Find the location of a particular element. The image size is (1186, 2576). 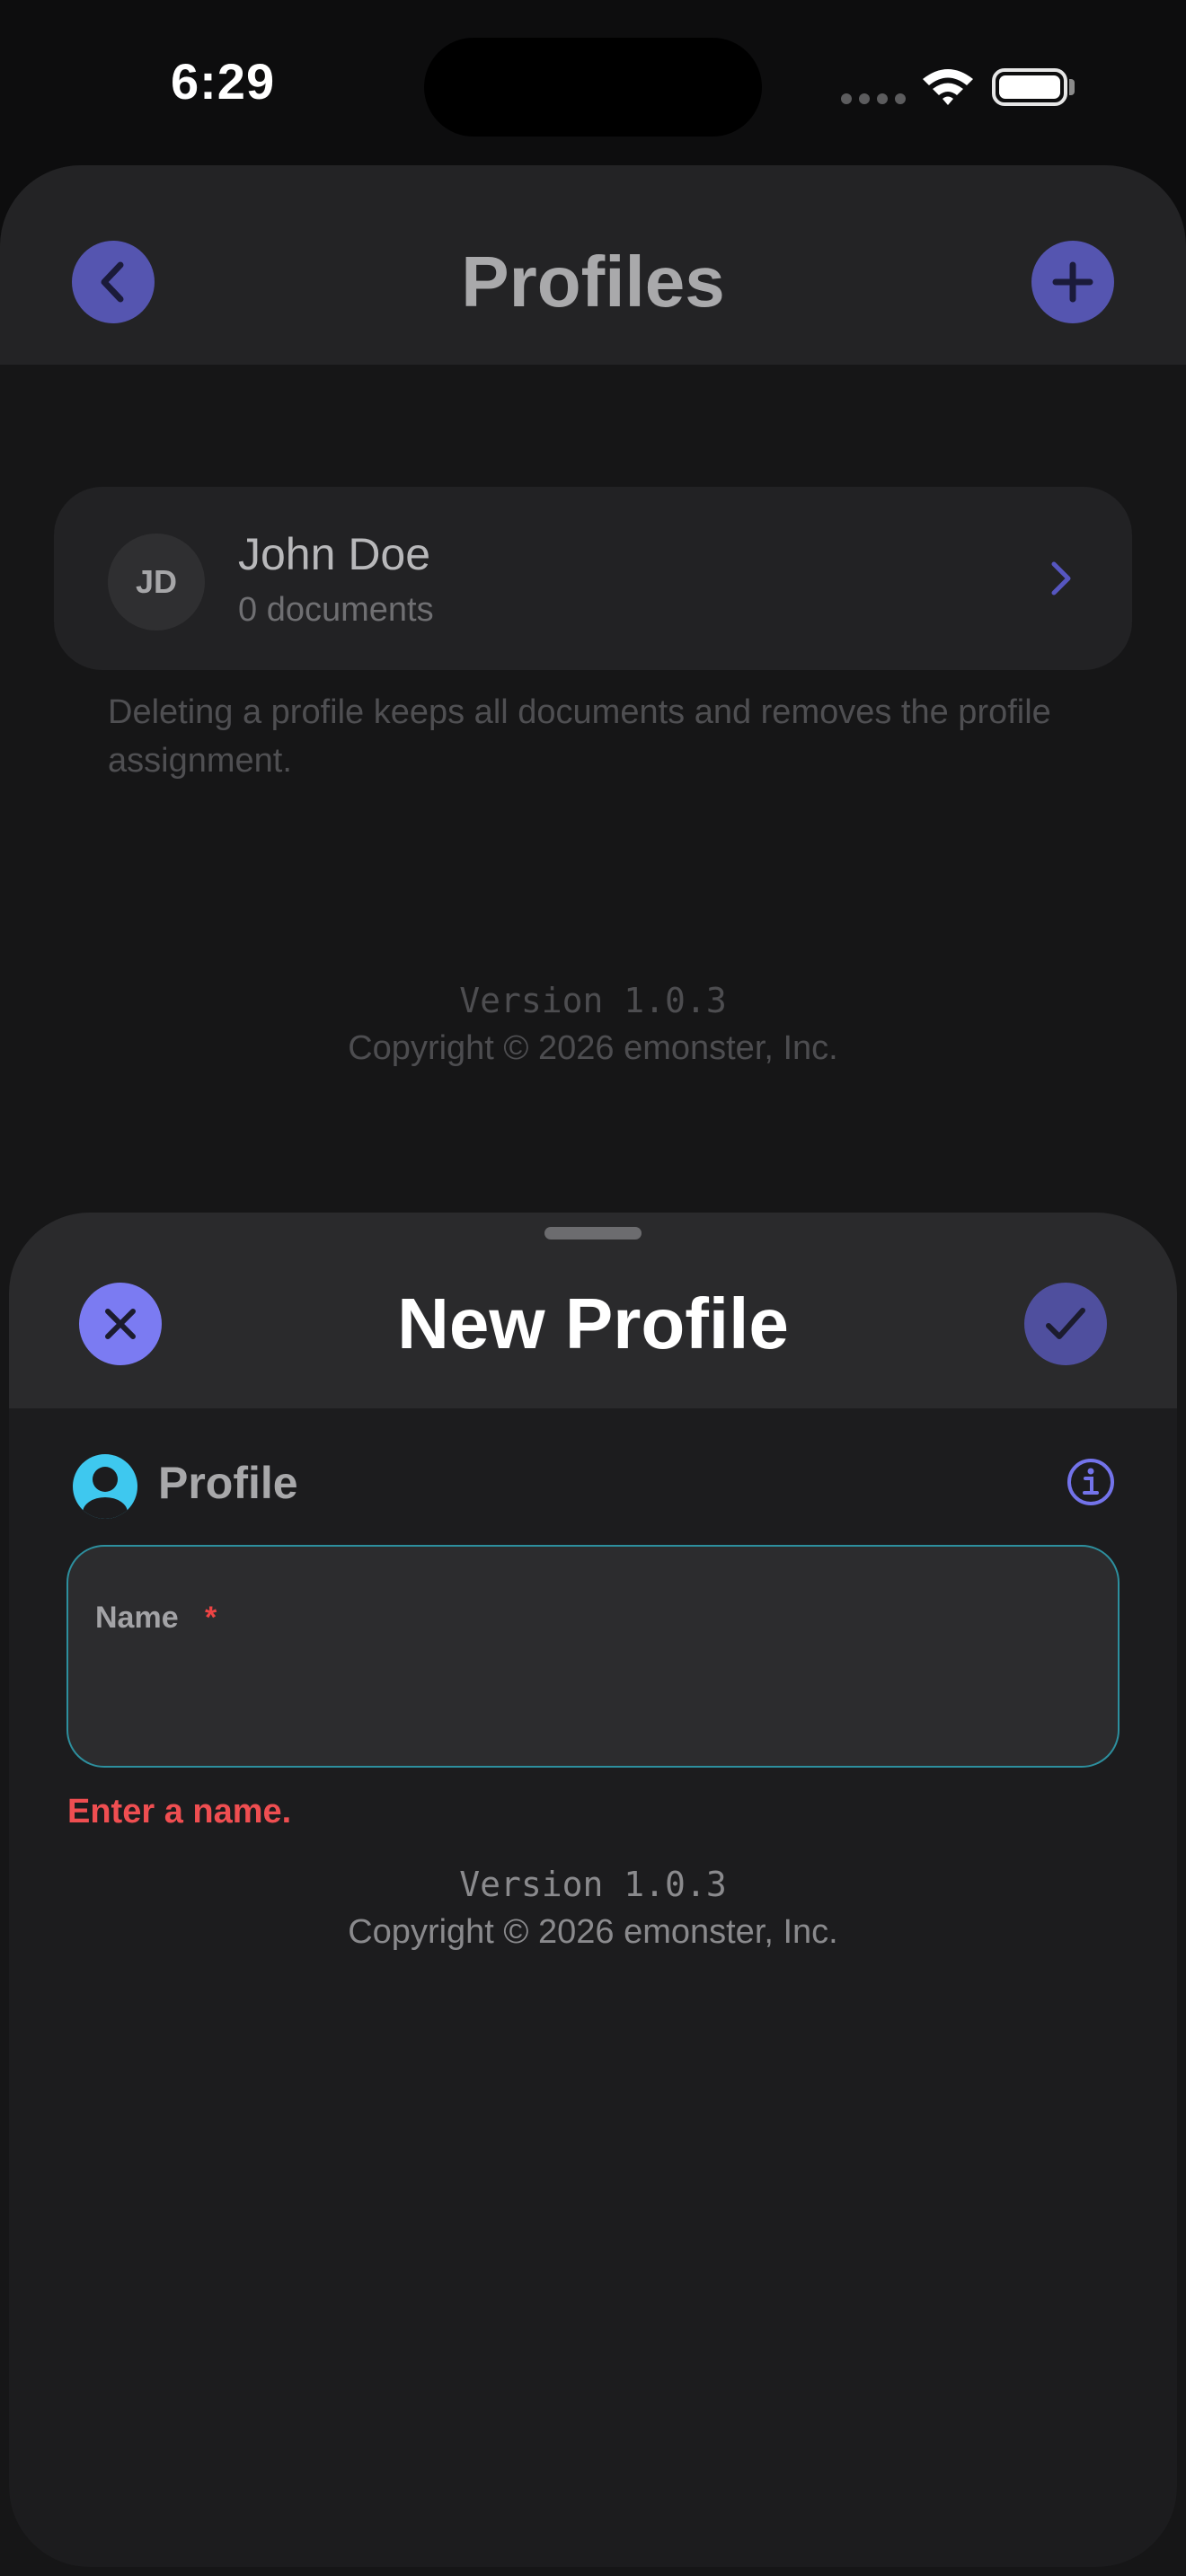

profile-name: John Doe is located at coordinates (334, 554).